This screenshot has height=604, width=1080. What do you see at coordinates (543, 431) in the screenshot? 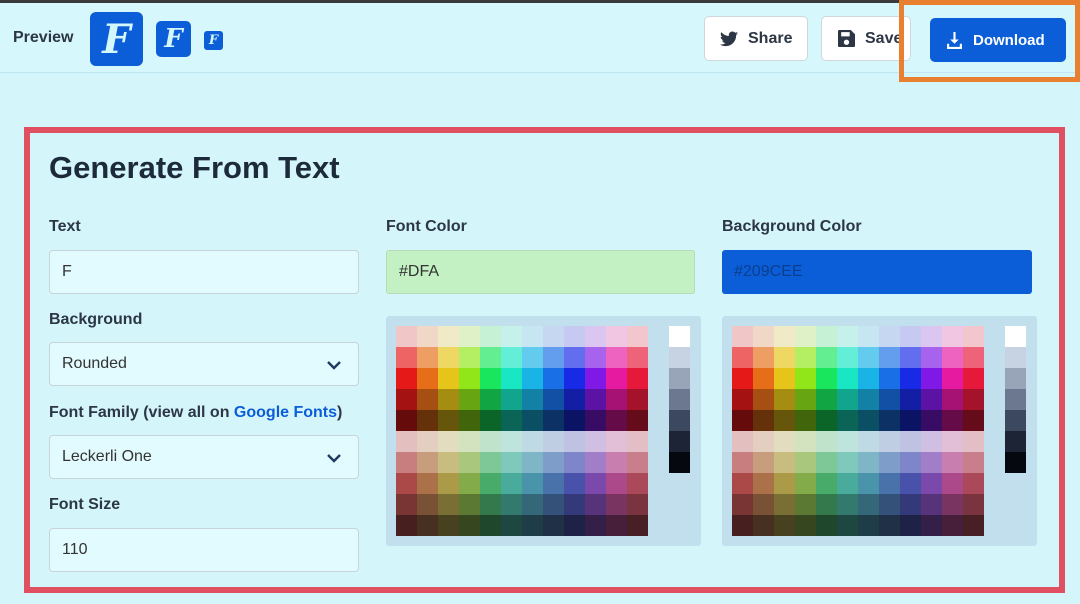
I see `font-color-picker` at bounding box center [543, 431].